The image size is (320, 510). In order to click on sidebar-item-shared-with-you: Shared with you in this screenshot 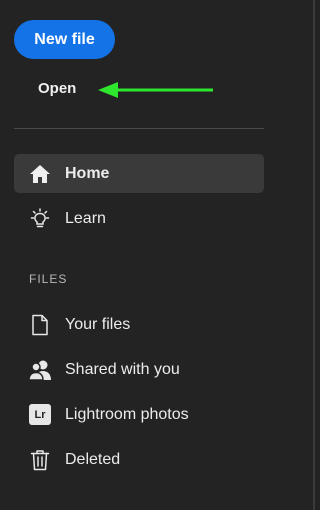, I will do `click(139, 369)`.